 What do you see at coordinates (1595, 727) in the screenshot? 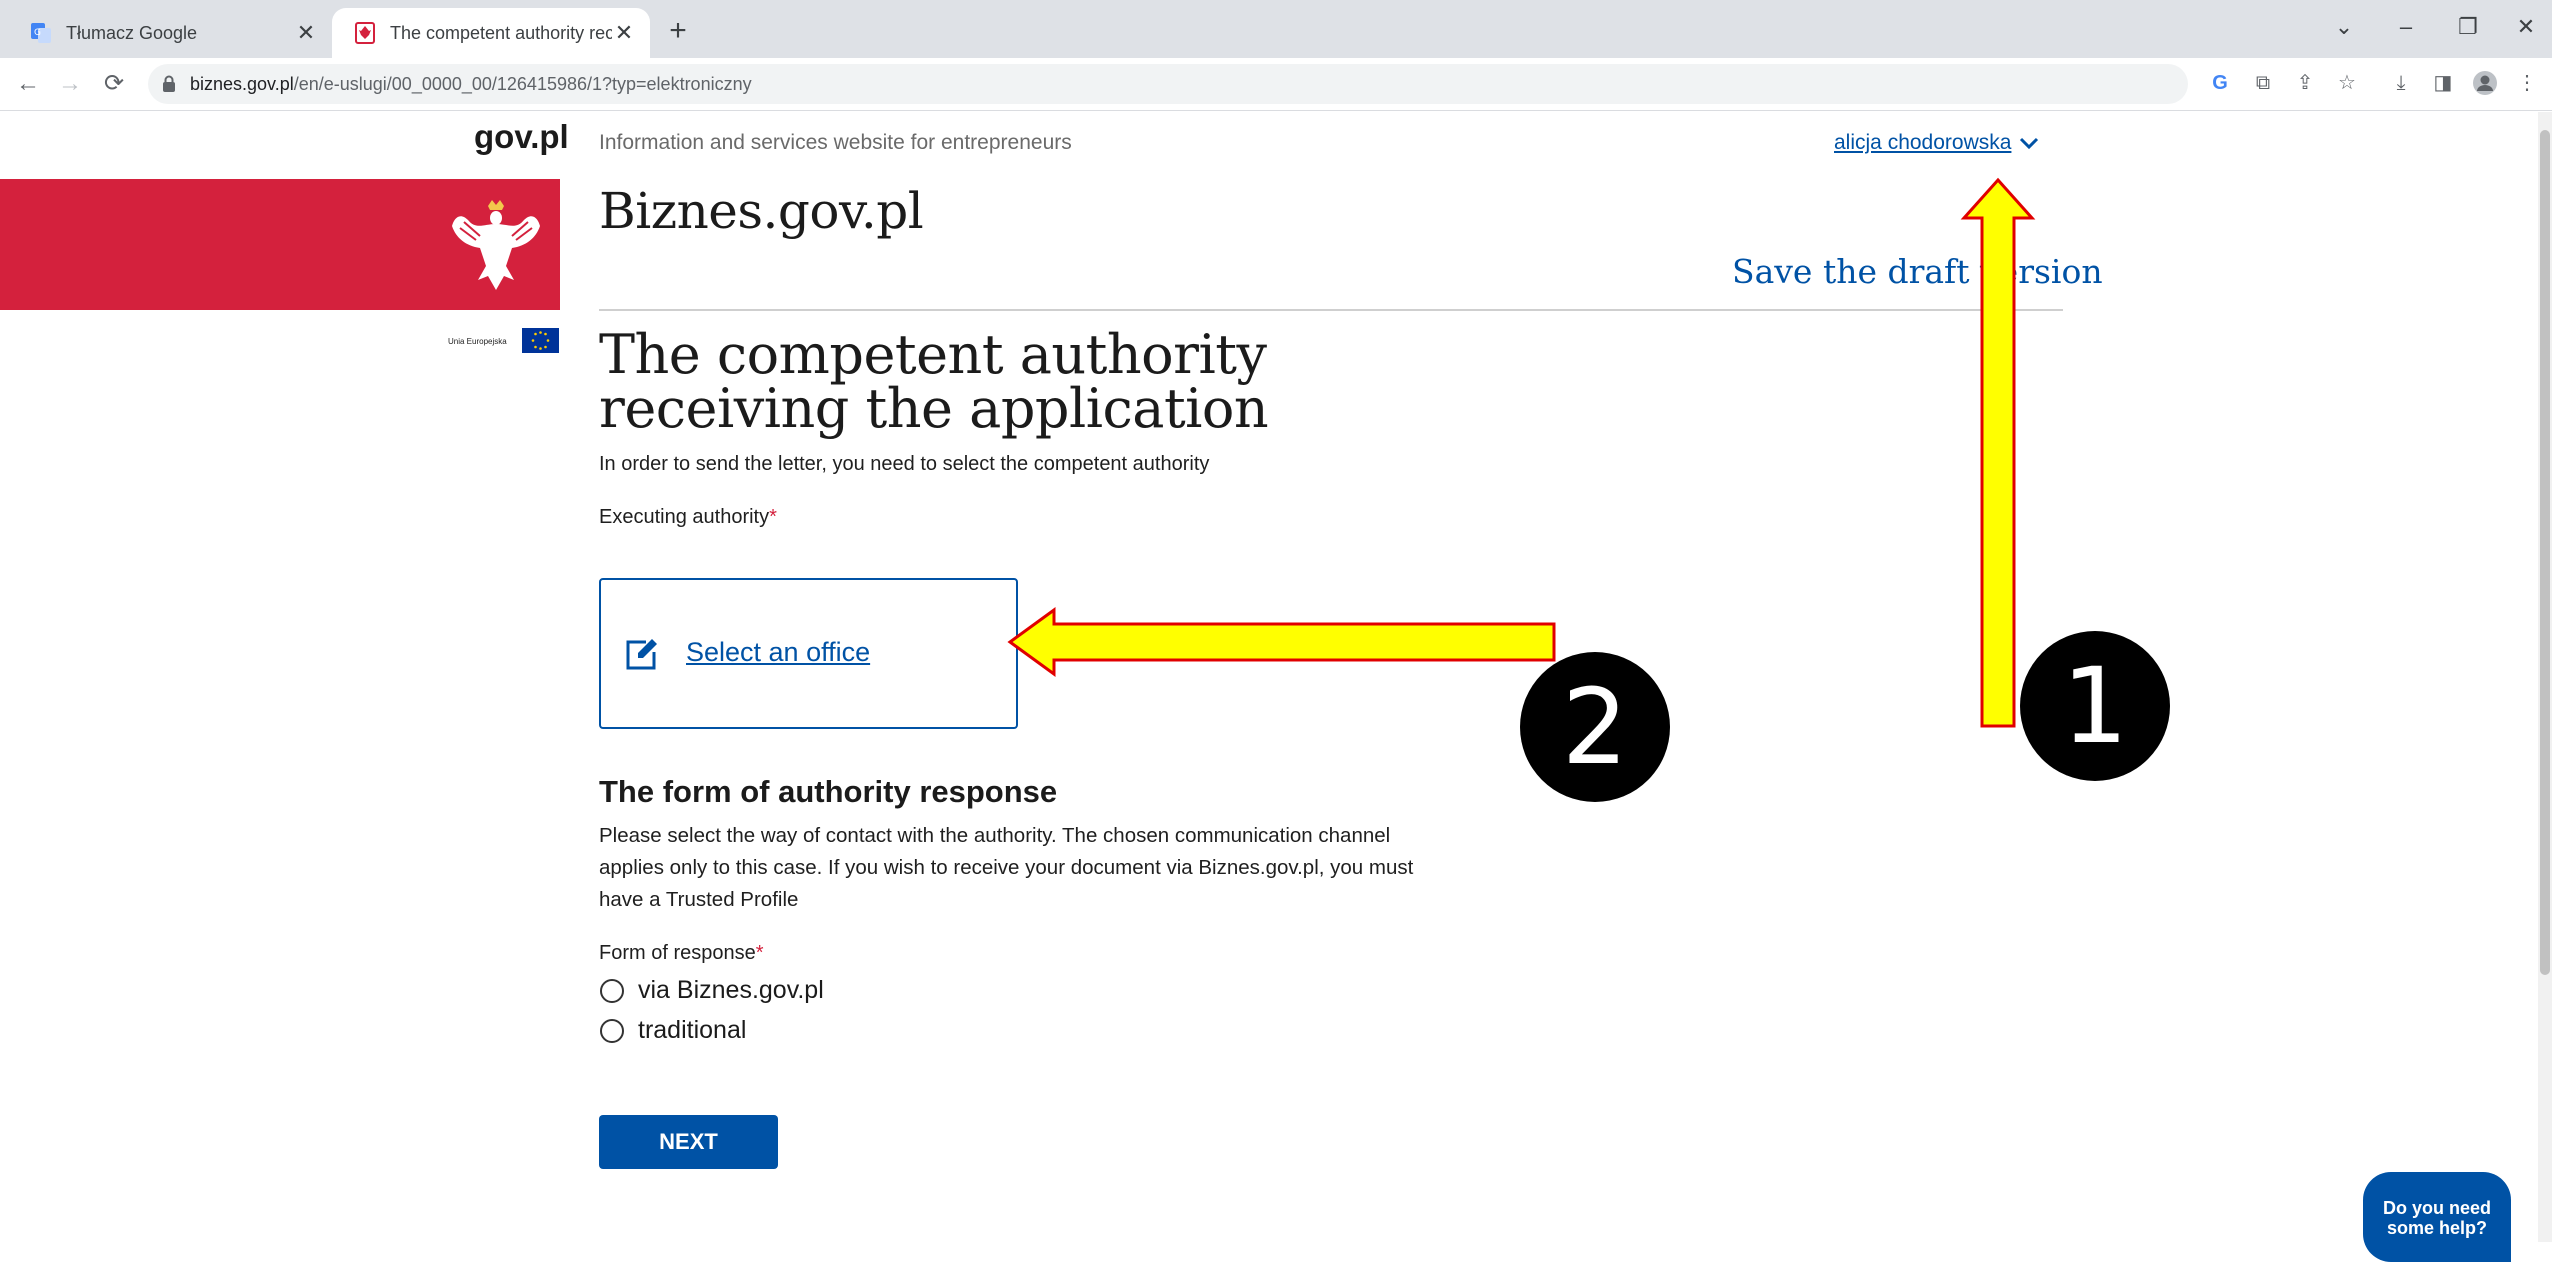
I see `annotation-badge-2: 2` at bounding box center [1595, 727].